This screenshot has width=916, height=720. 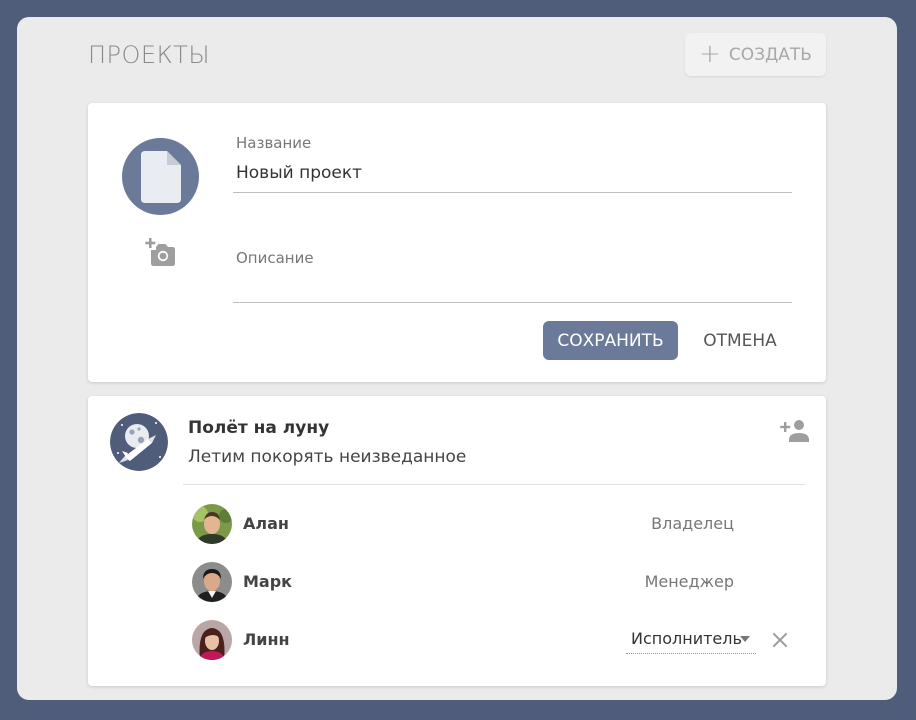 I want to click on description-label: Описание, so click(x=275, y=258).